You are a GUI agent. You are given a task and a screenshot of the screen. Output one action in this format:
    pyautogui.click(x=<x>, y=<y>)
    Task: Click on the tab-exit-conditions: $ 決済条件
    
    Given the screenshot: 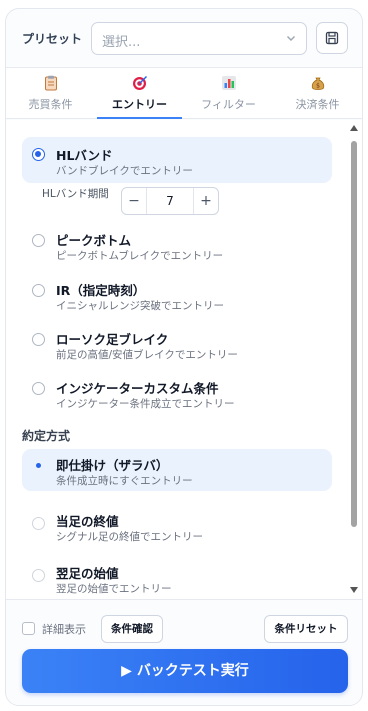 What is the action you would take?
    pyautogui.click(x=317, y=93)
    